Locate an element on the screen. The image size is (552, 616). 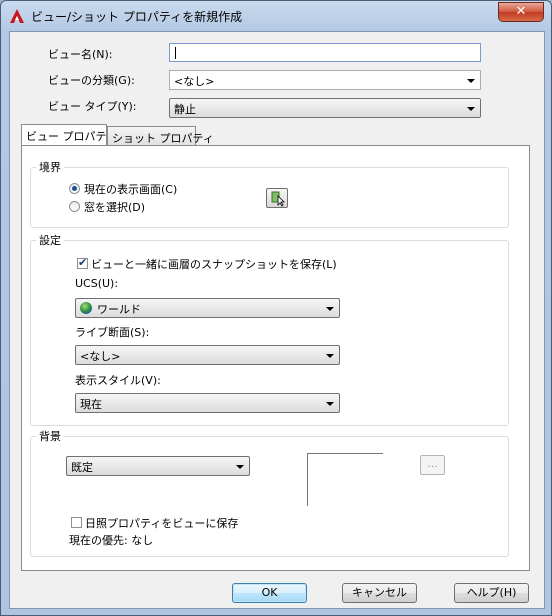
cancel-button: キャンセル is located at coordinates (379, 593).